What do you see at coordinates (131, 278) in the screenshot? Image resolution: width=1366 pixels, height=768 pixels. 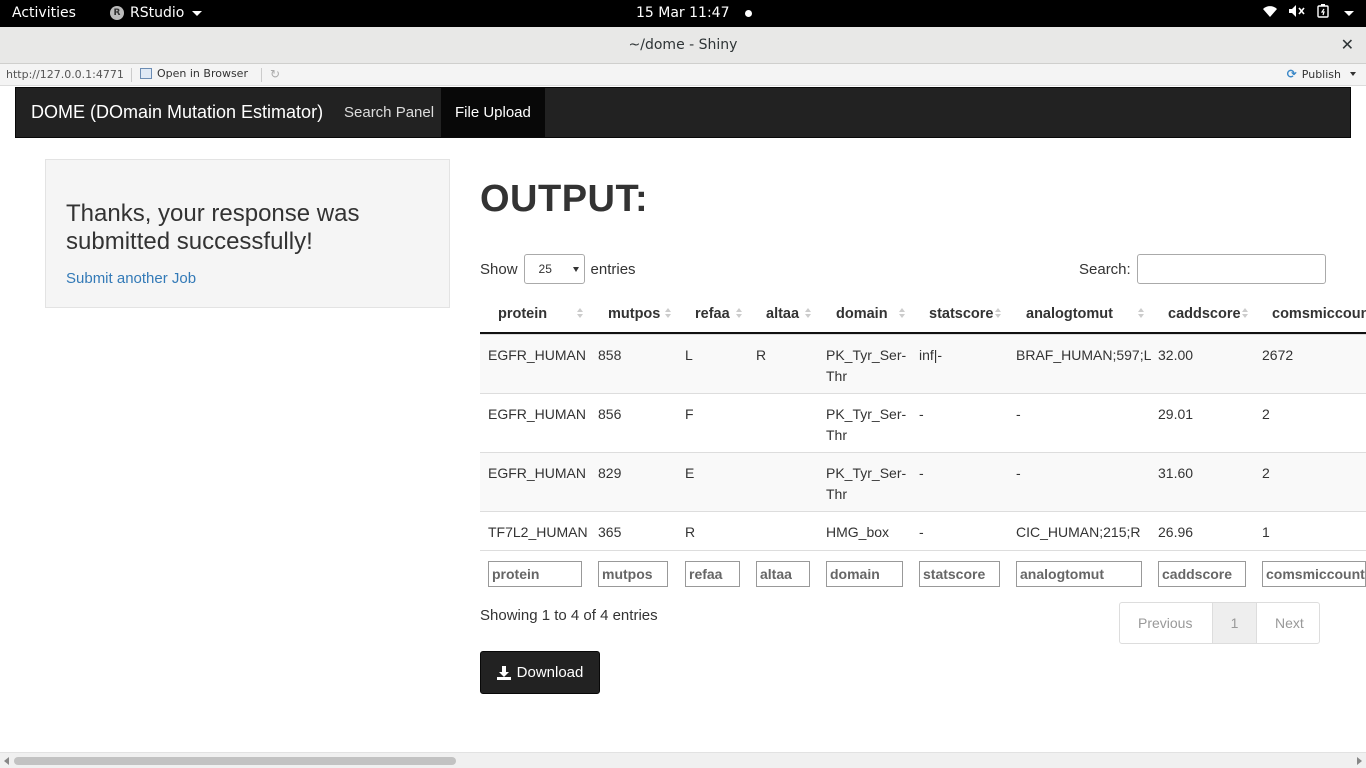 I see `submit-another-job-link: Submit another Job` at bounding box center [131, 278].